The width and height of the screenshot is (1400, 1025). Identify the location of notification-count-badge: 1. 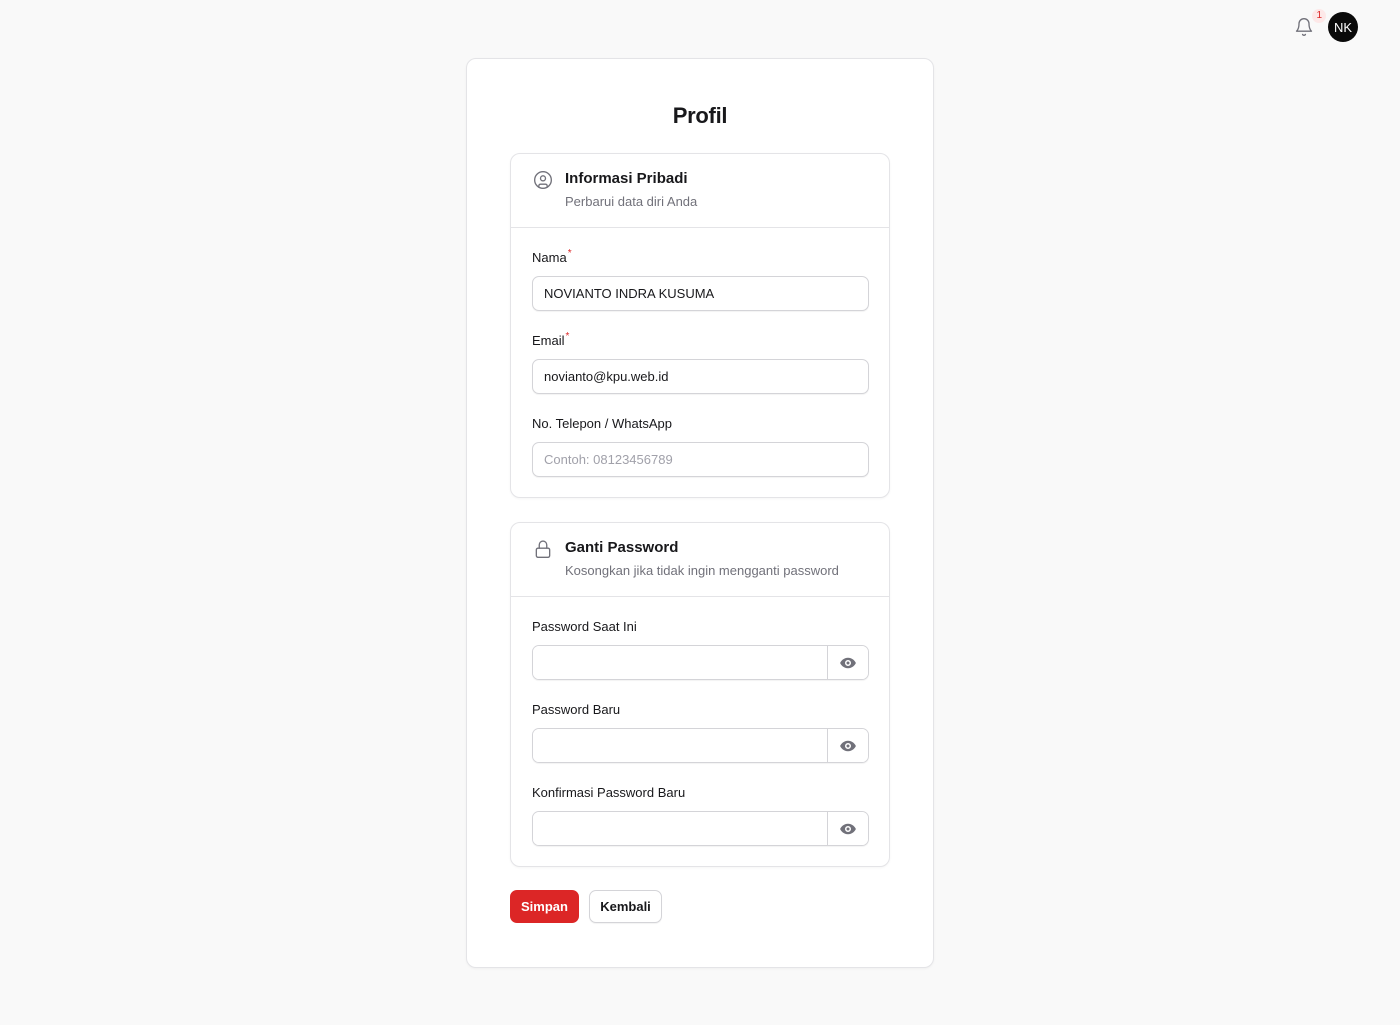
(1319, 16).